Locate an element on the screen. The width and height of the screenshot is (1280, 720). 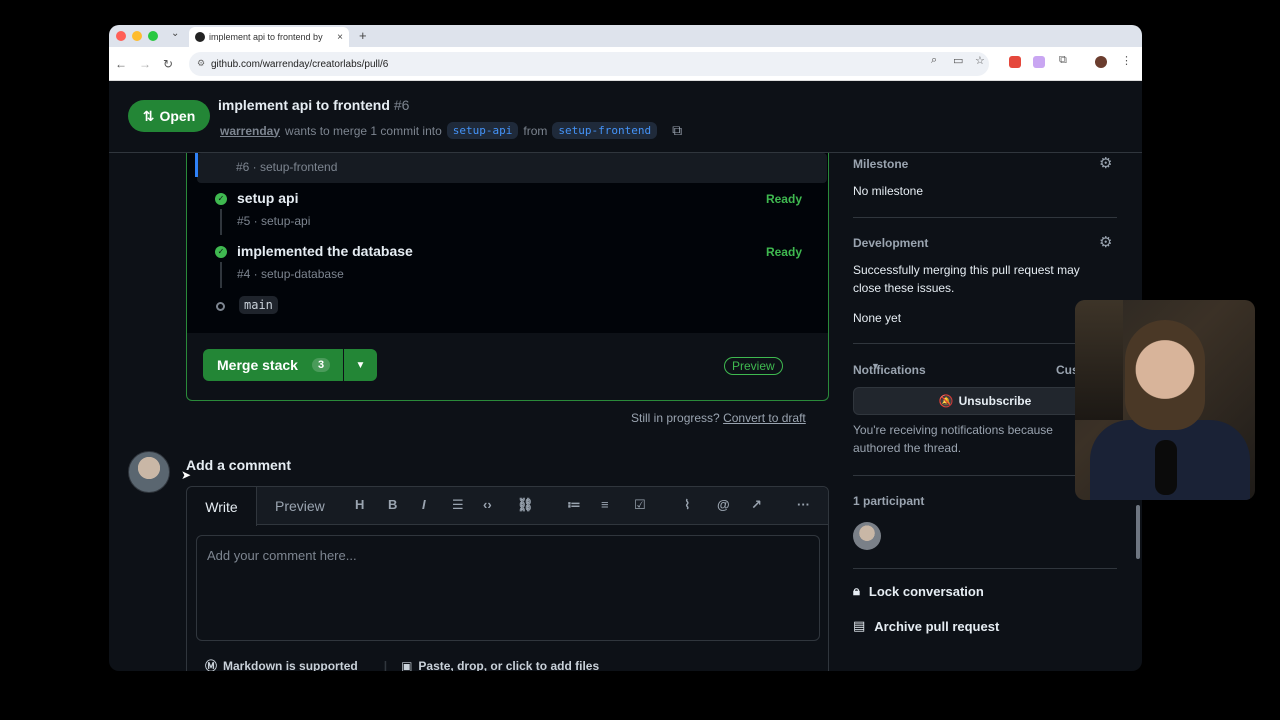
site-info-icon: ⚙ is located at coordinates (201, 63).